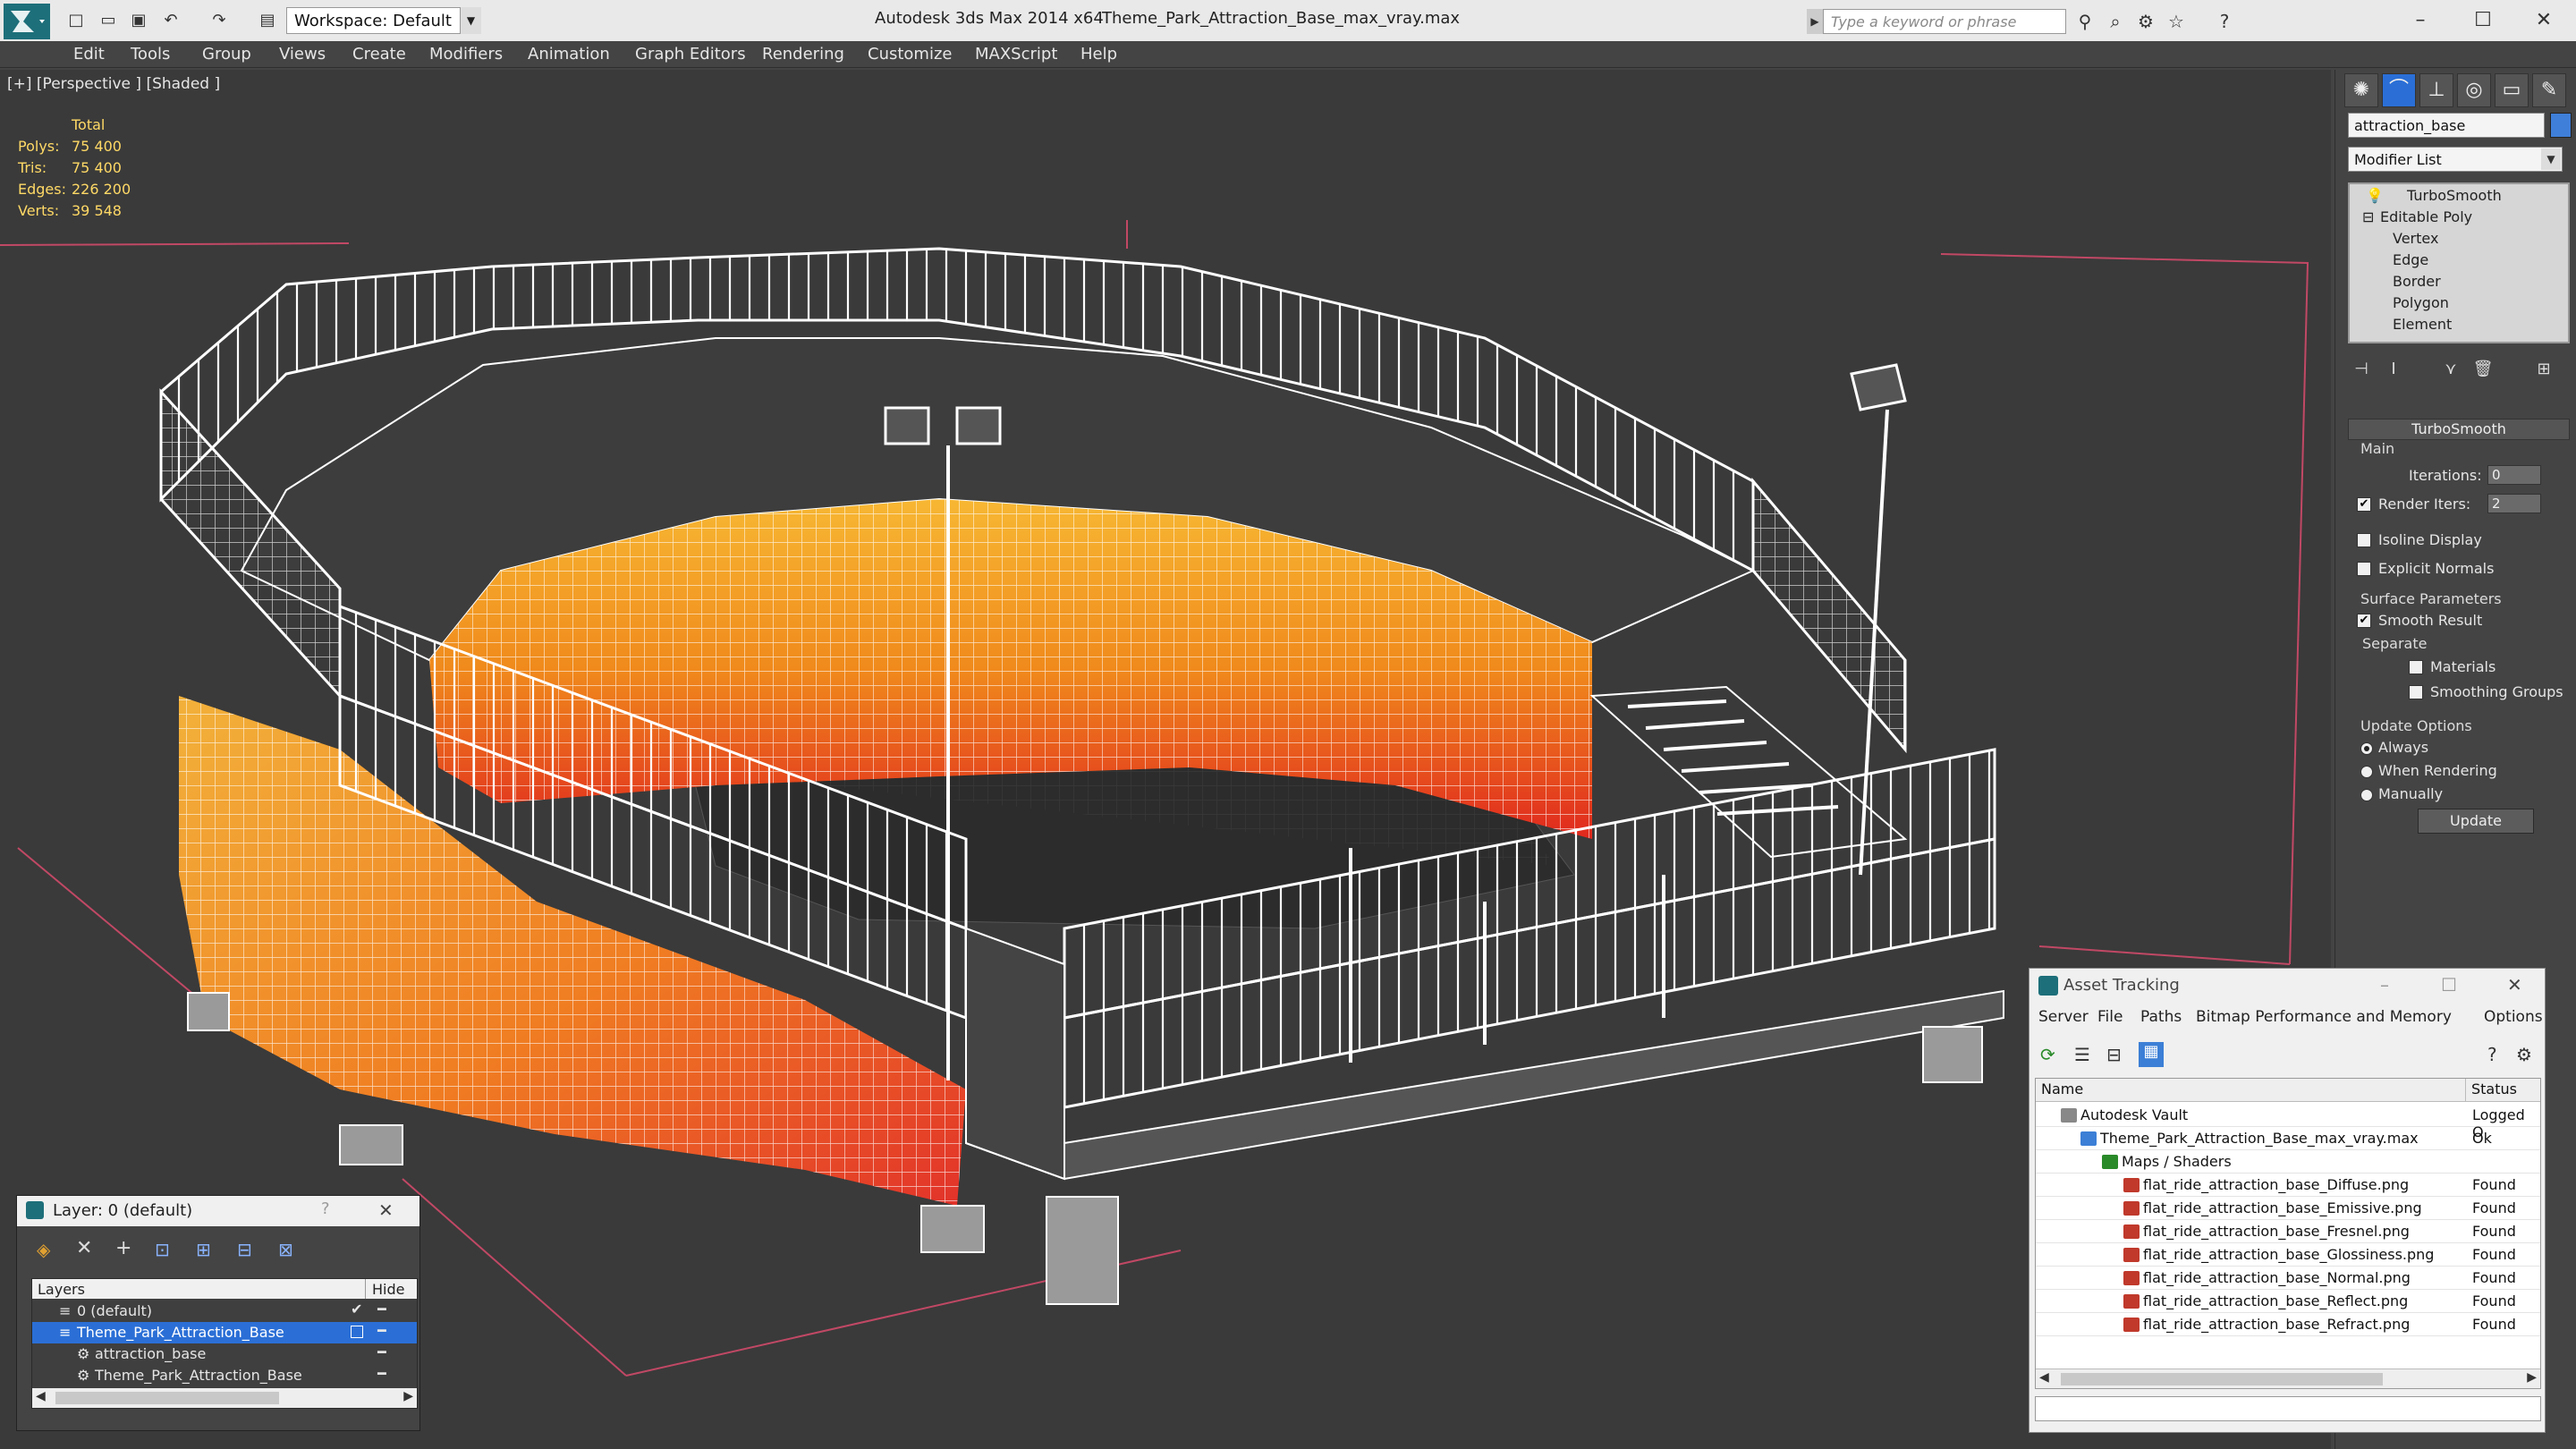  What do you see at coordinates (61, 1289) in the screenshot?
I see `column-layers-header: Layers` at bounding box center [61, 1289].